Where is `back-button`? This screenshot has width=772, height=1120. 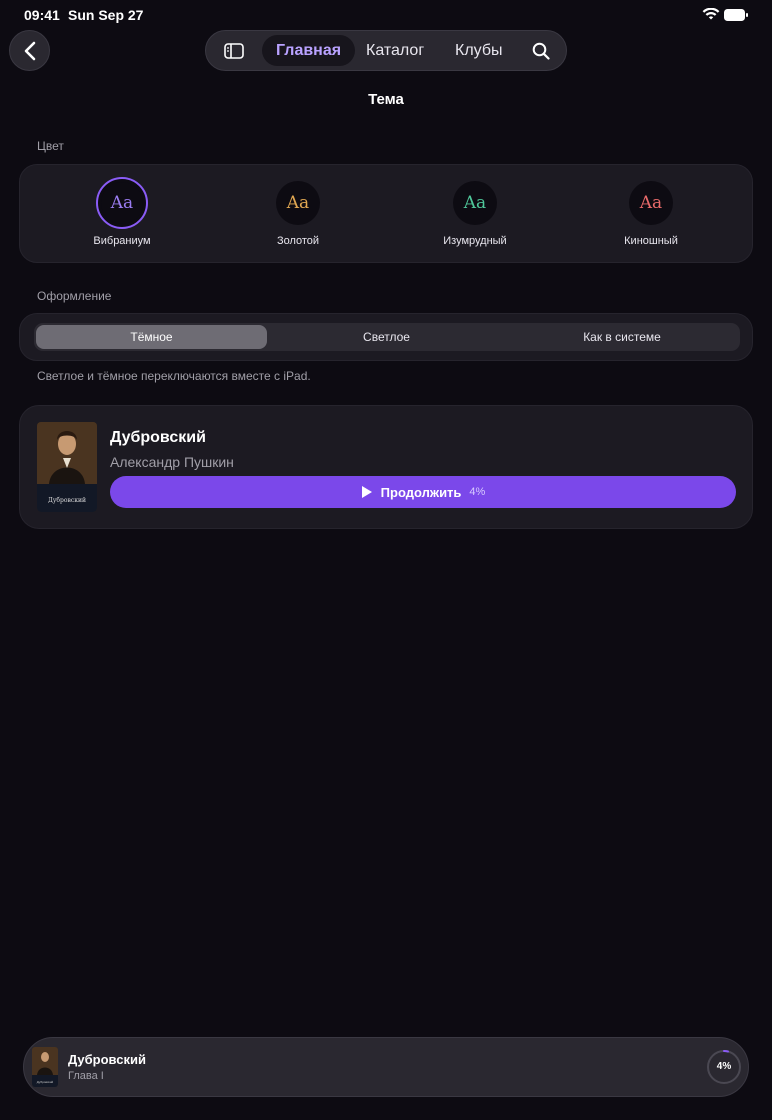
back-button is located at coordinates (29, 50).